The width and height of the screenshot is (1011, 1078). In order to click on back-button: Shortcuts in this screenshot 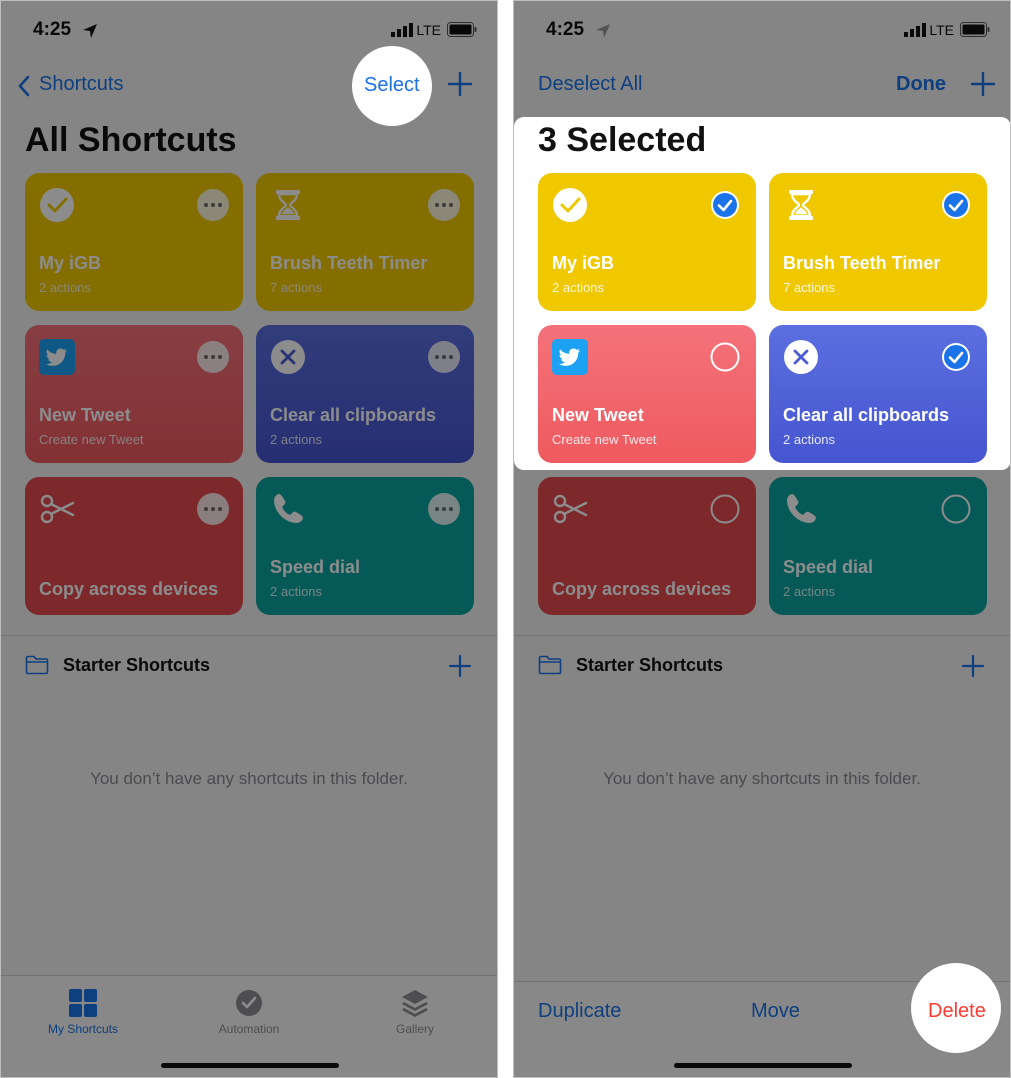, I will do `click(81, 84)`.